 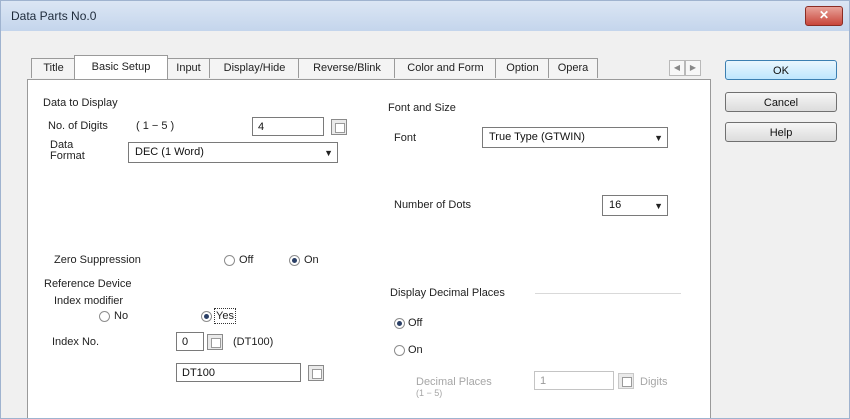 What do you see at coordinates (229, 260) in the screenshot?
I see `zero-suppression-off-radio` at bounding box center [229, 260].